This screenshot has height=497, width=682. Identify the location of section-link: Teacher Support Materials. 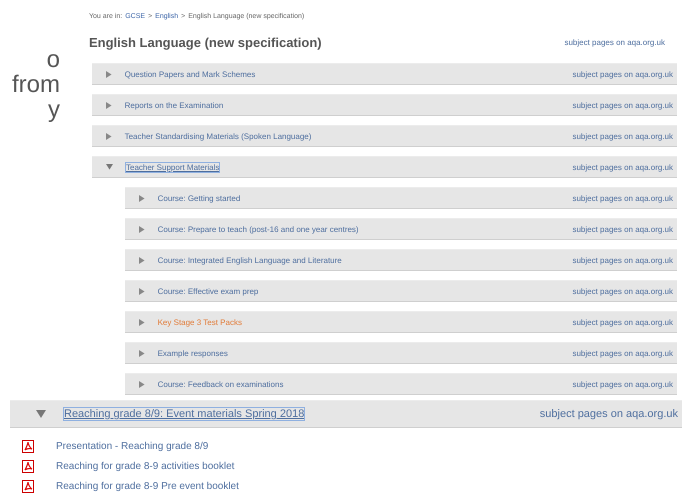
(173, 167).